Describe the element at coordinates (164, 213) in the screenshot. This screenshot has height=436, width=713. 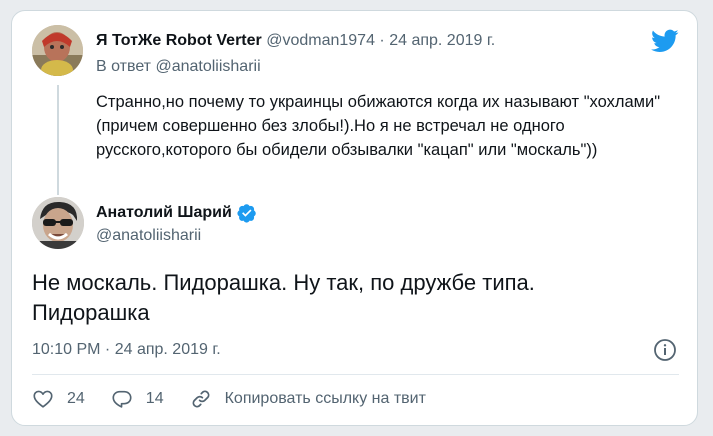
I see `tweet-author-name: Анатолий Шарий` at that location.